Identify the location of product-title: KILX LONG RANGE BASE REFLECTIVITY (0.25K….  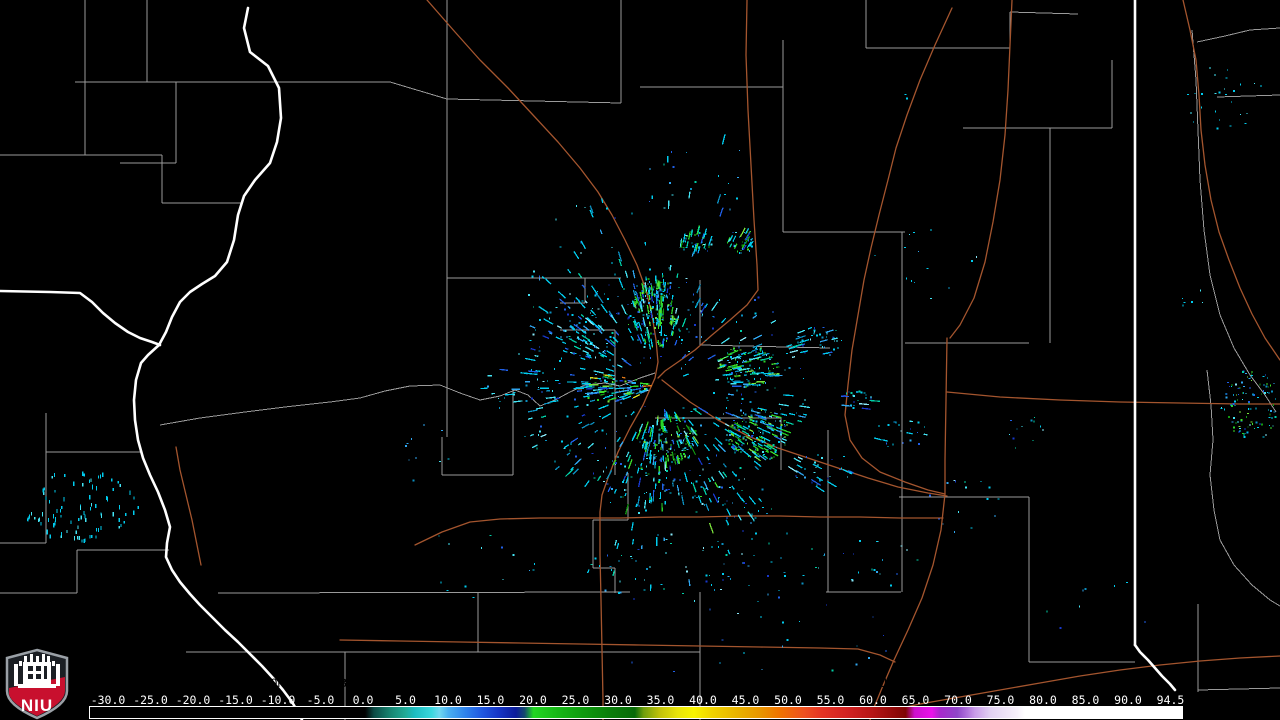
(617, 683).